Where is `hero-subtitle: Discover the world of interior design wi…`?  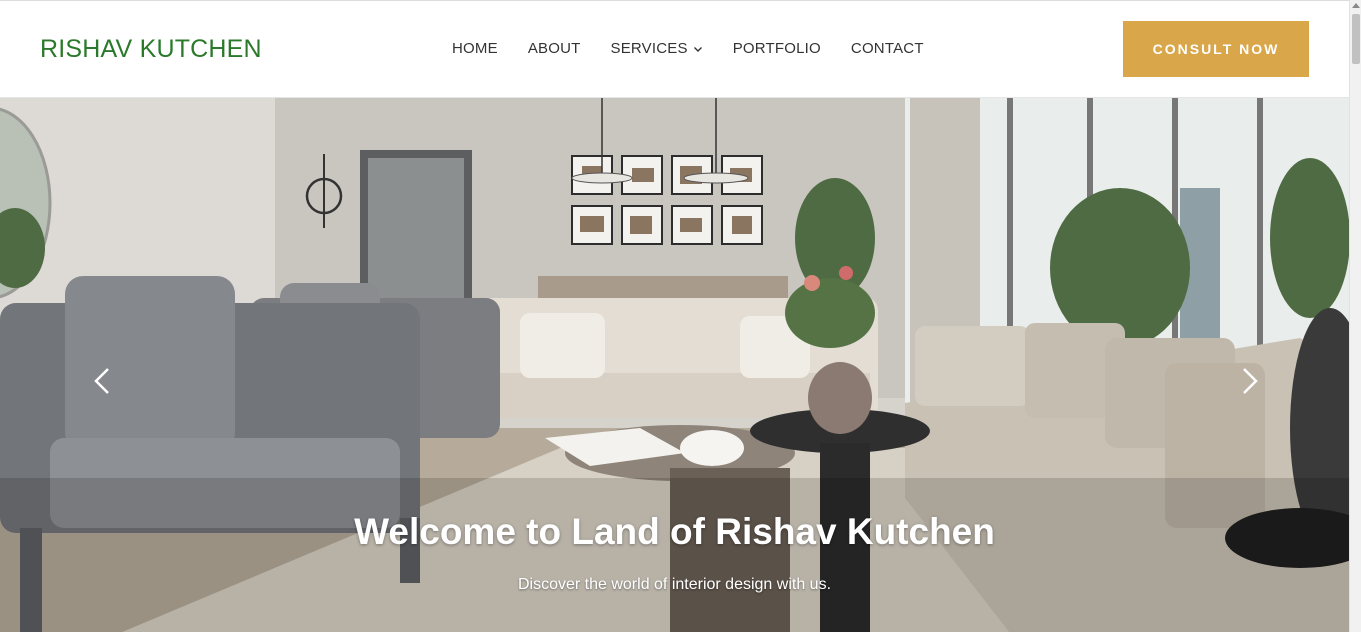 hero-subtitle: Discover the world of interior design wi… is located at coordinates (674, 584).